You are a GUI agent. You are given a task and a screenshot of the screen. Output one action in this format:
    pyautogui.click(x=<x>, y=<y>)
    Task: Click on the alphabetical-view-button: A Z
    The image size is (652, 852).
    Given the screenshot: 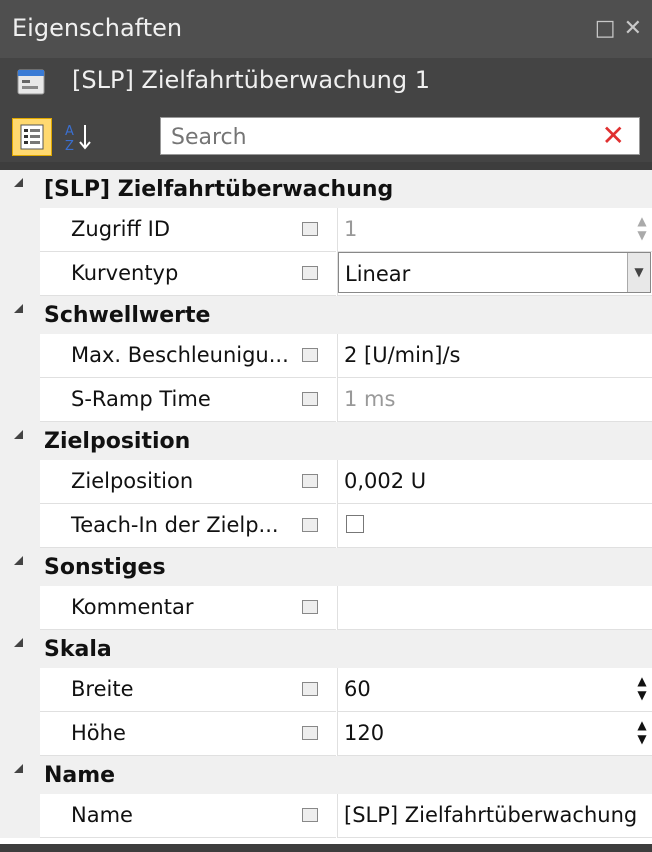 What is the action you would take?
    pyautogui.click(x=78, y=137)
    